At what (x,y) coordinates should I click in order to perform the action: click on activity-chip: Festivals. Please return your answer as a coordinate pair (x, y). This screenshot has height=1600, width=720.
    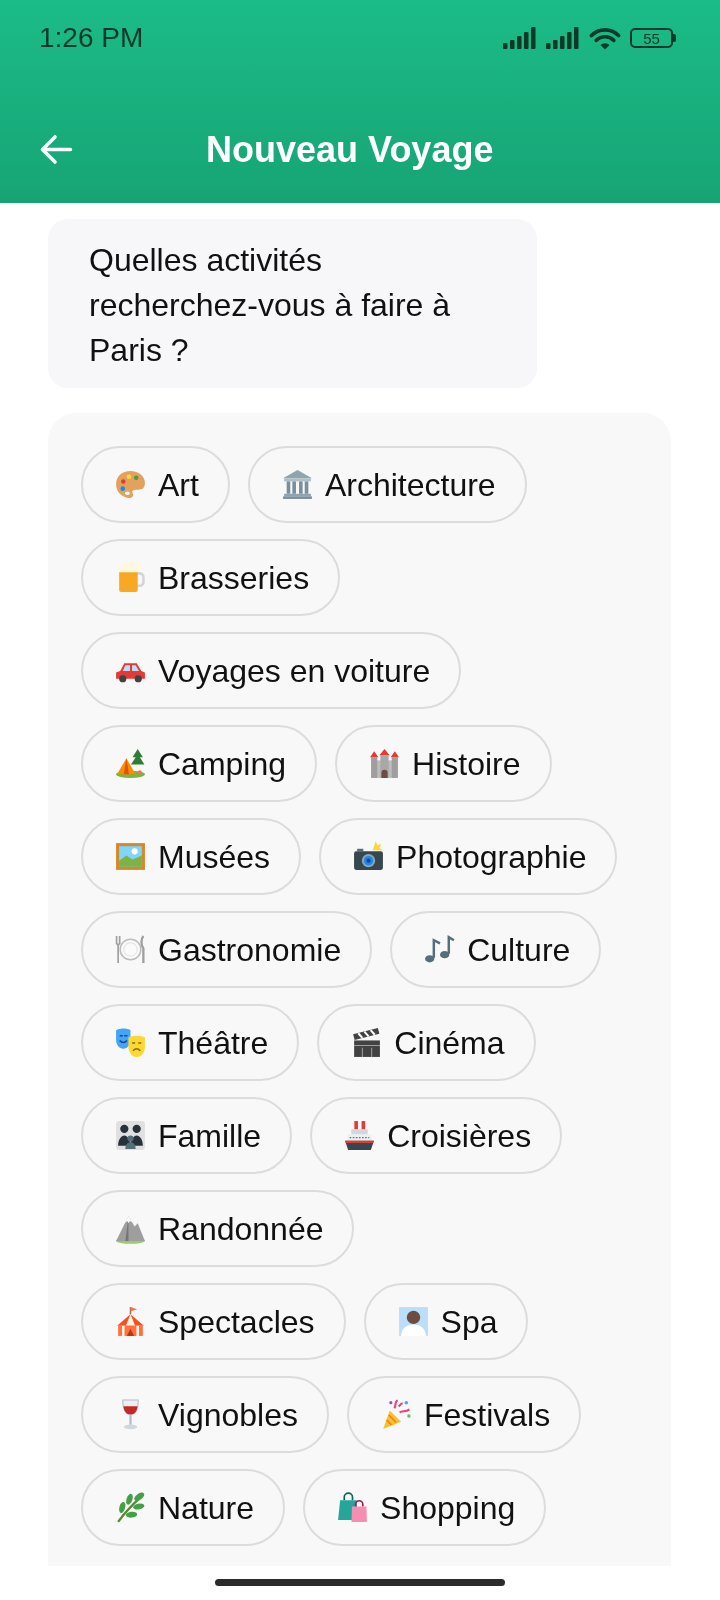
    Looking at the image, I should click on (464, 1414).